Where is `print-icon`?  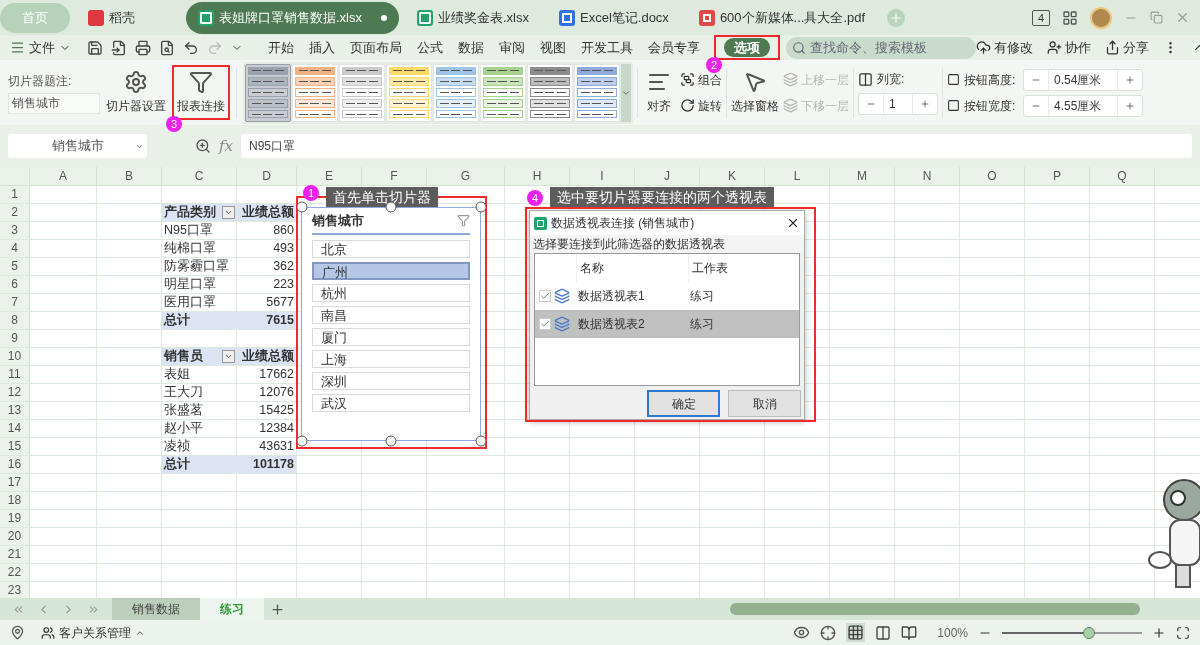
print-icon is located at coordinates (143, 47).